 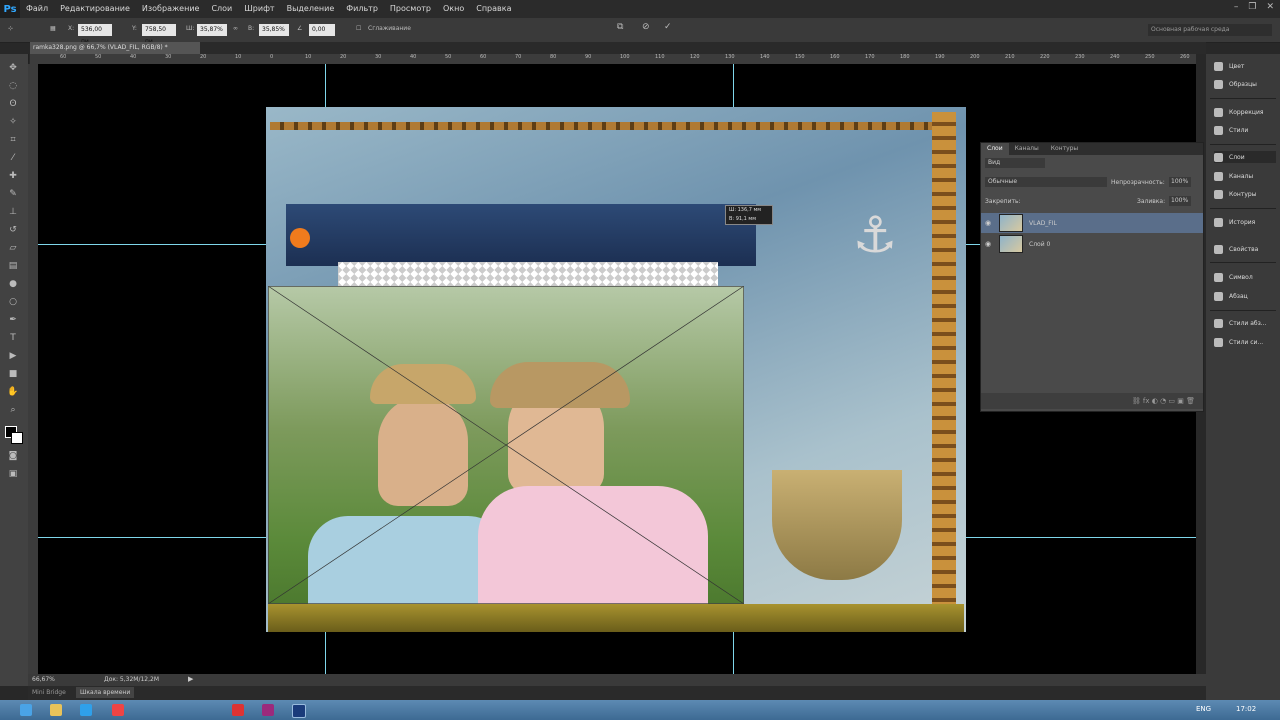 I want to click on layer-row-selected: ◉ VLAD_FIL, so click(x=1092, y=223).